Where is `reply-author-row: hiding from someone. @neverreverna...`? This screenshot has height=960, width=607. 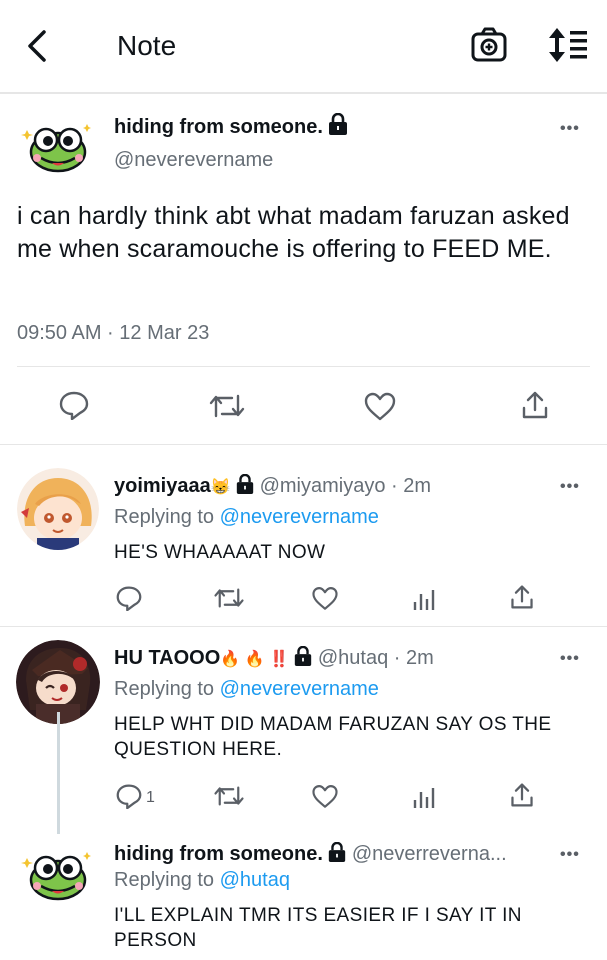
reply-author-row: hiding from someone. @neverreverna... is located at coordinates (310, 854).